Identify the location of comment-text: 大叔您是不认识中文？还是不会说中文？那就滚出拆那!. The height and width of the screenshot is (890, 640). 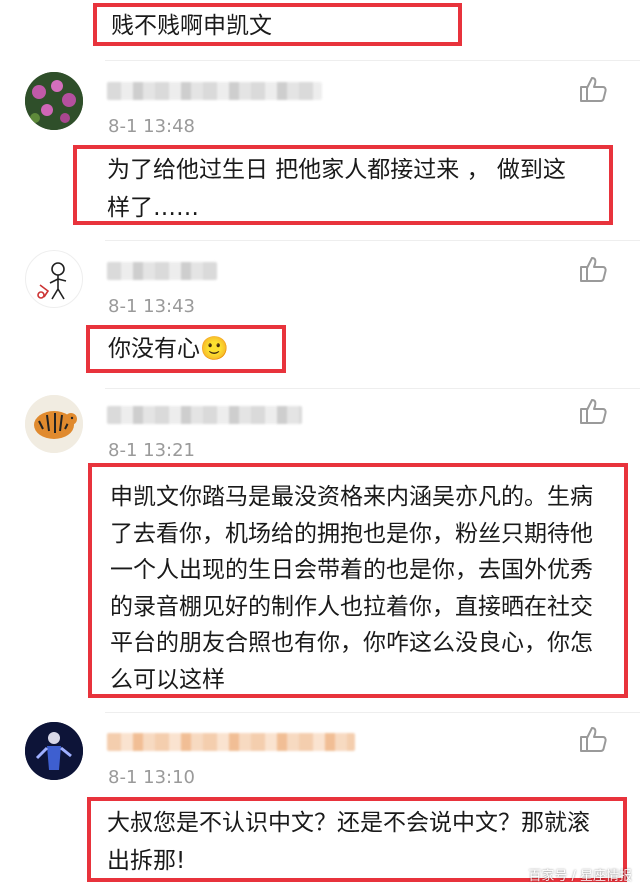
(348, 842).